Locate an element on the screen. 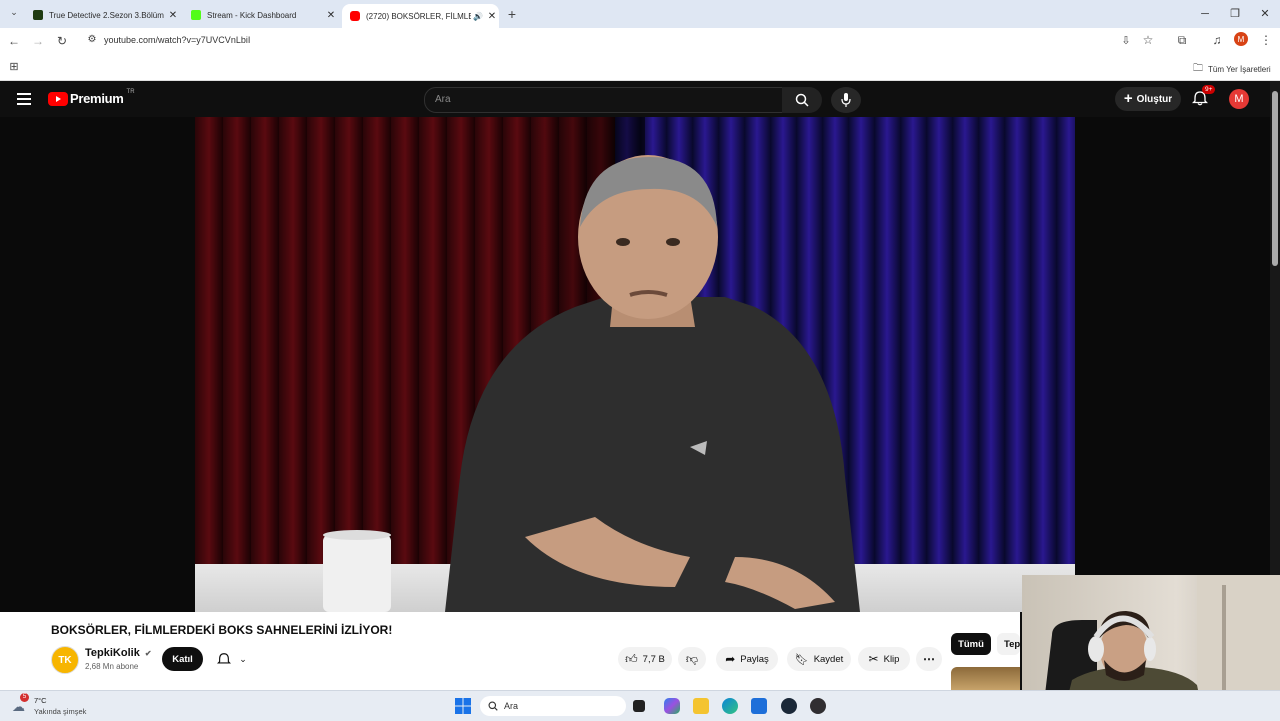 Image resolution: width=1280 pixels, height=721 pixels. tab-youtube: (2720) BOKSÖRLER, FİLMLERDEKİ 🔊 ✕ is located at coordinates (420, 16).